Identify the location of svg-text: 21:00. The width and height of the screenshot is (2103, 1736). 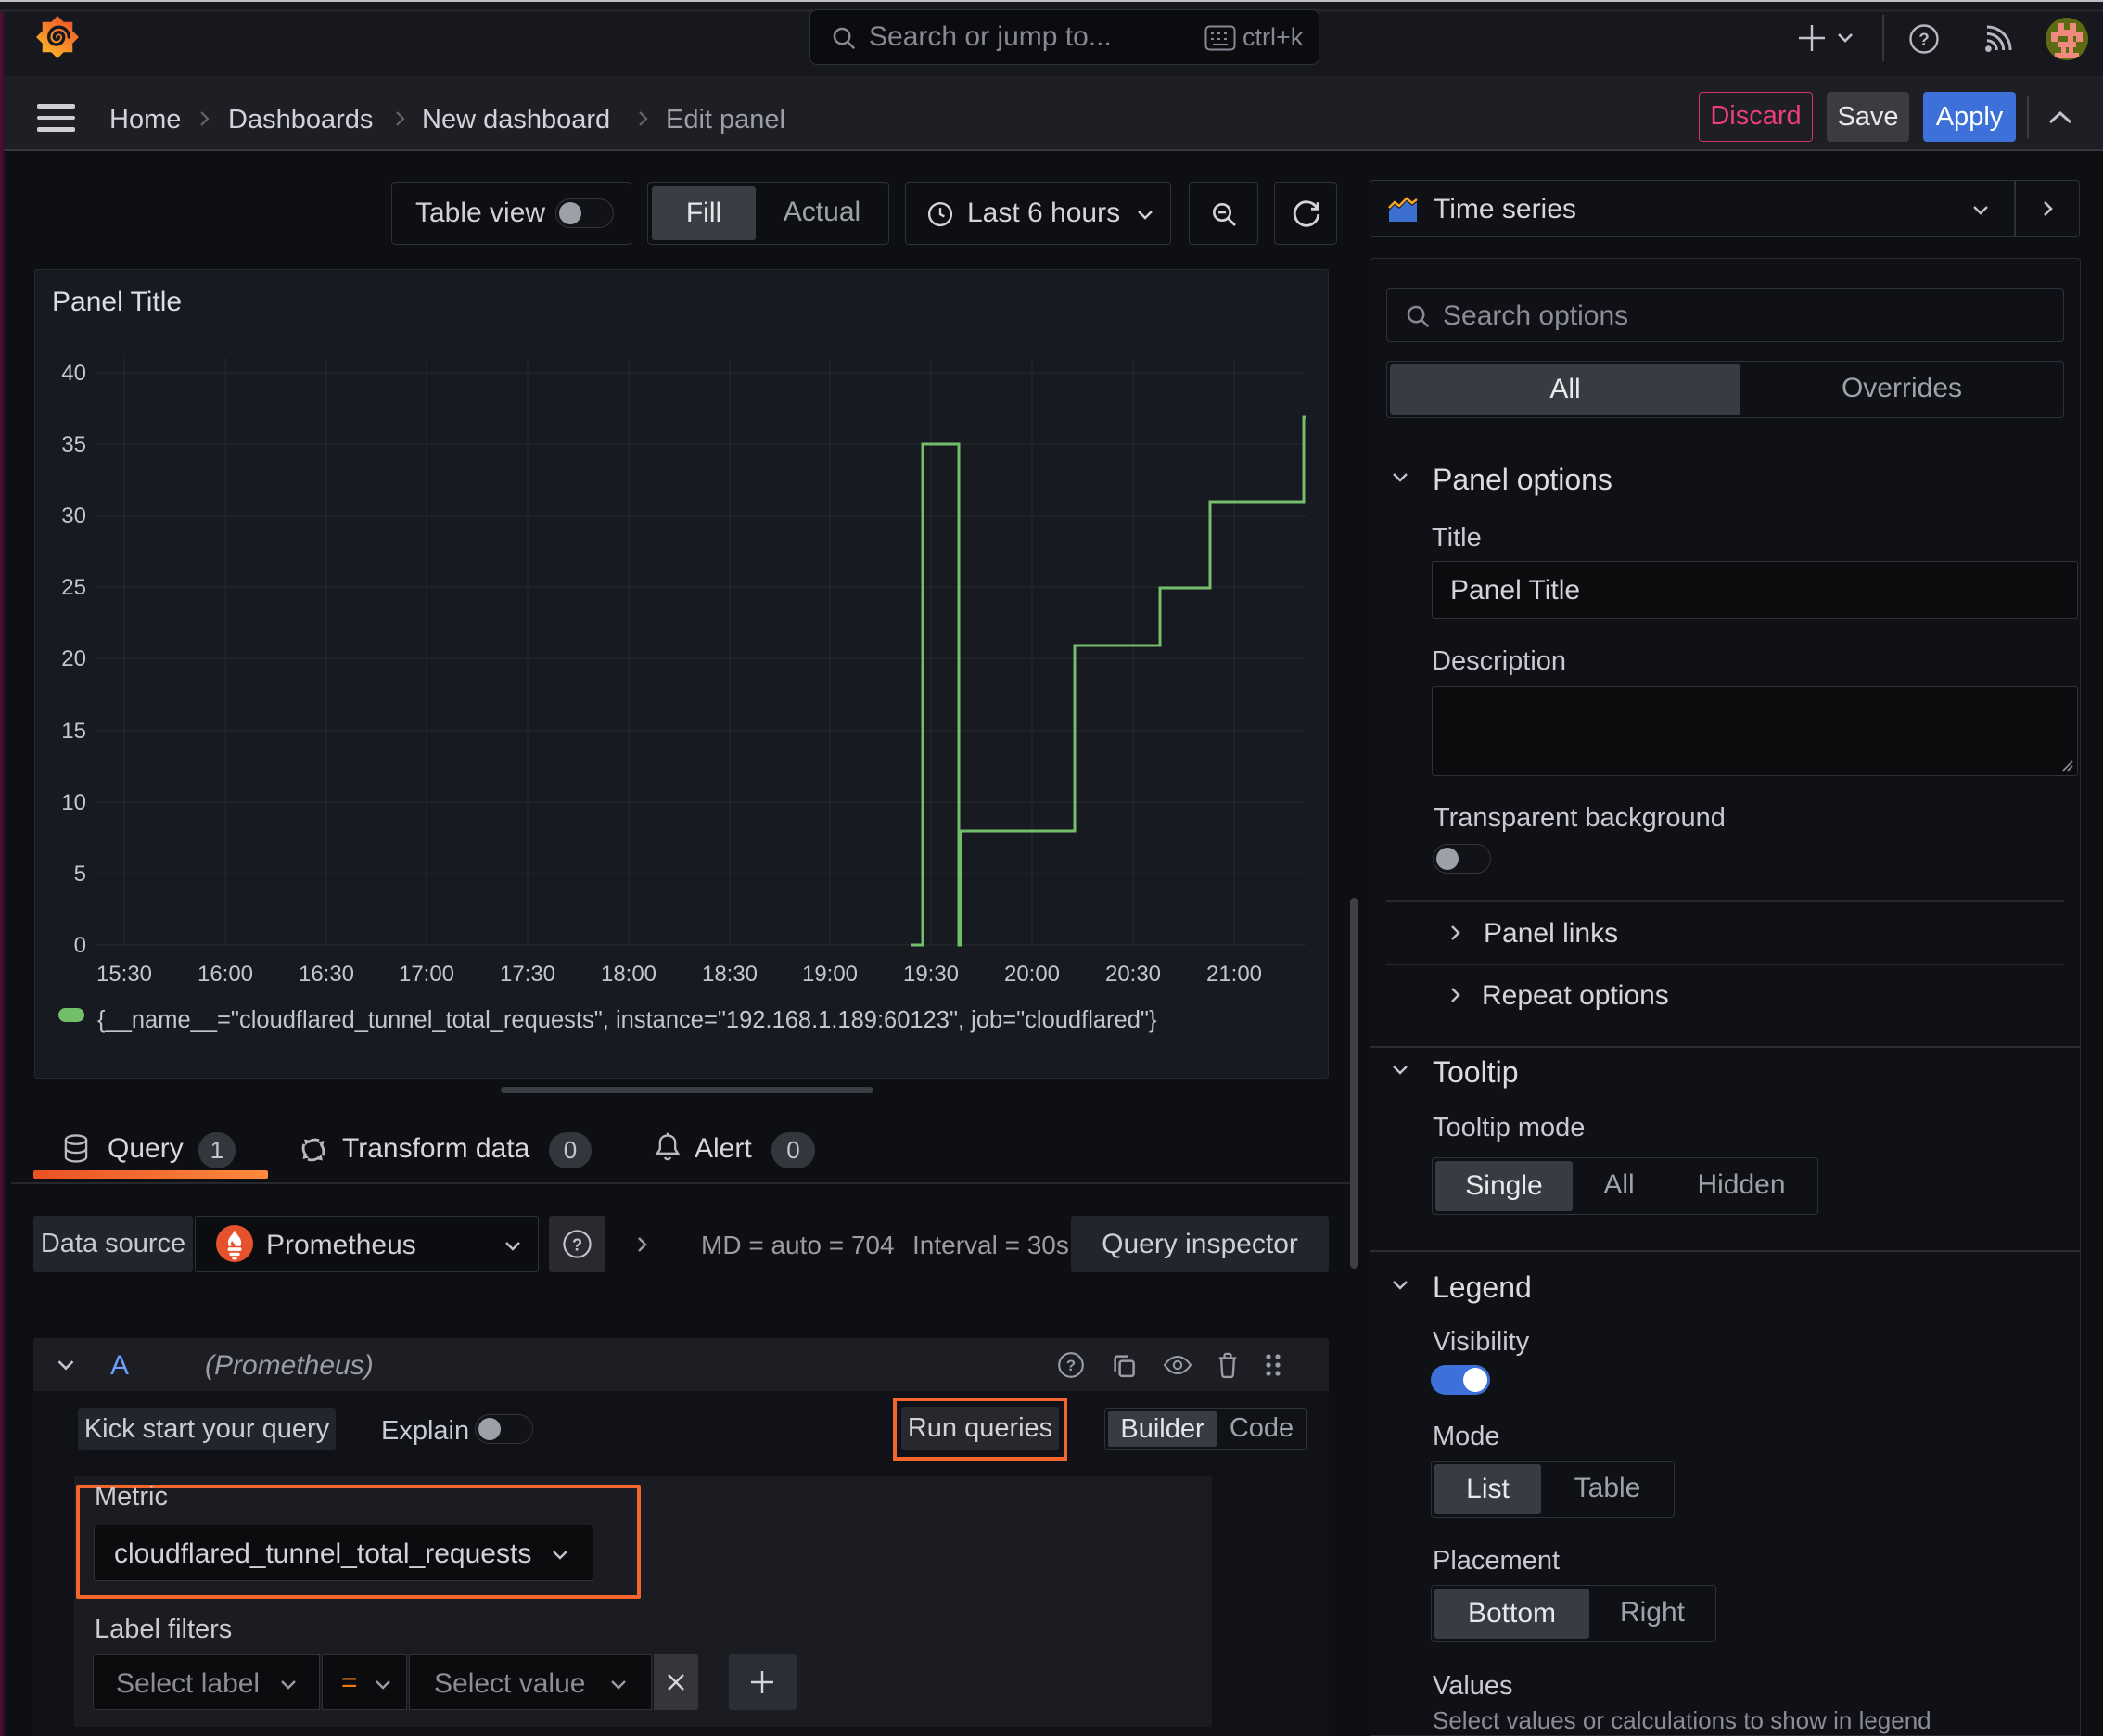
(1234, 974).